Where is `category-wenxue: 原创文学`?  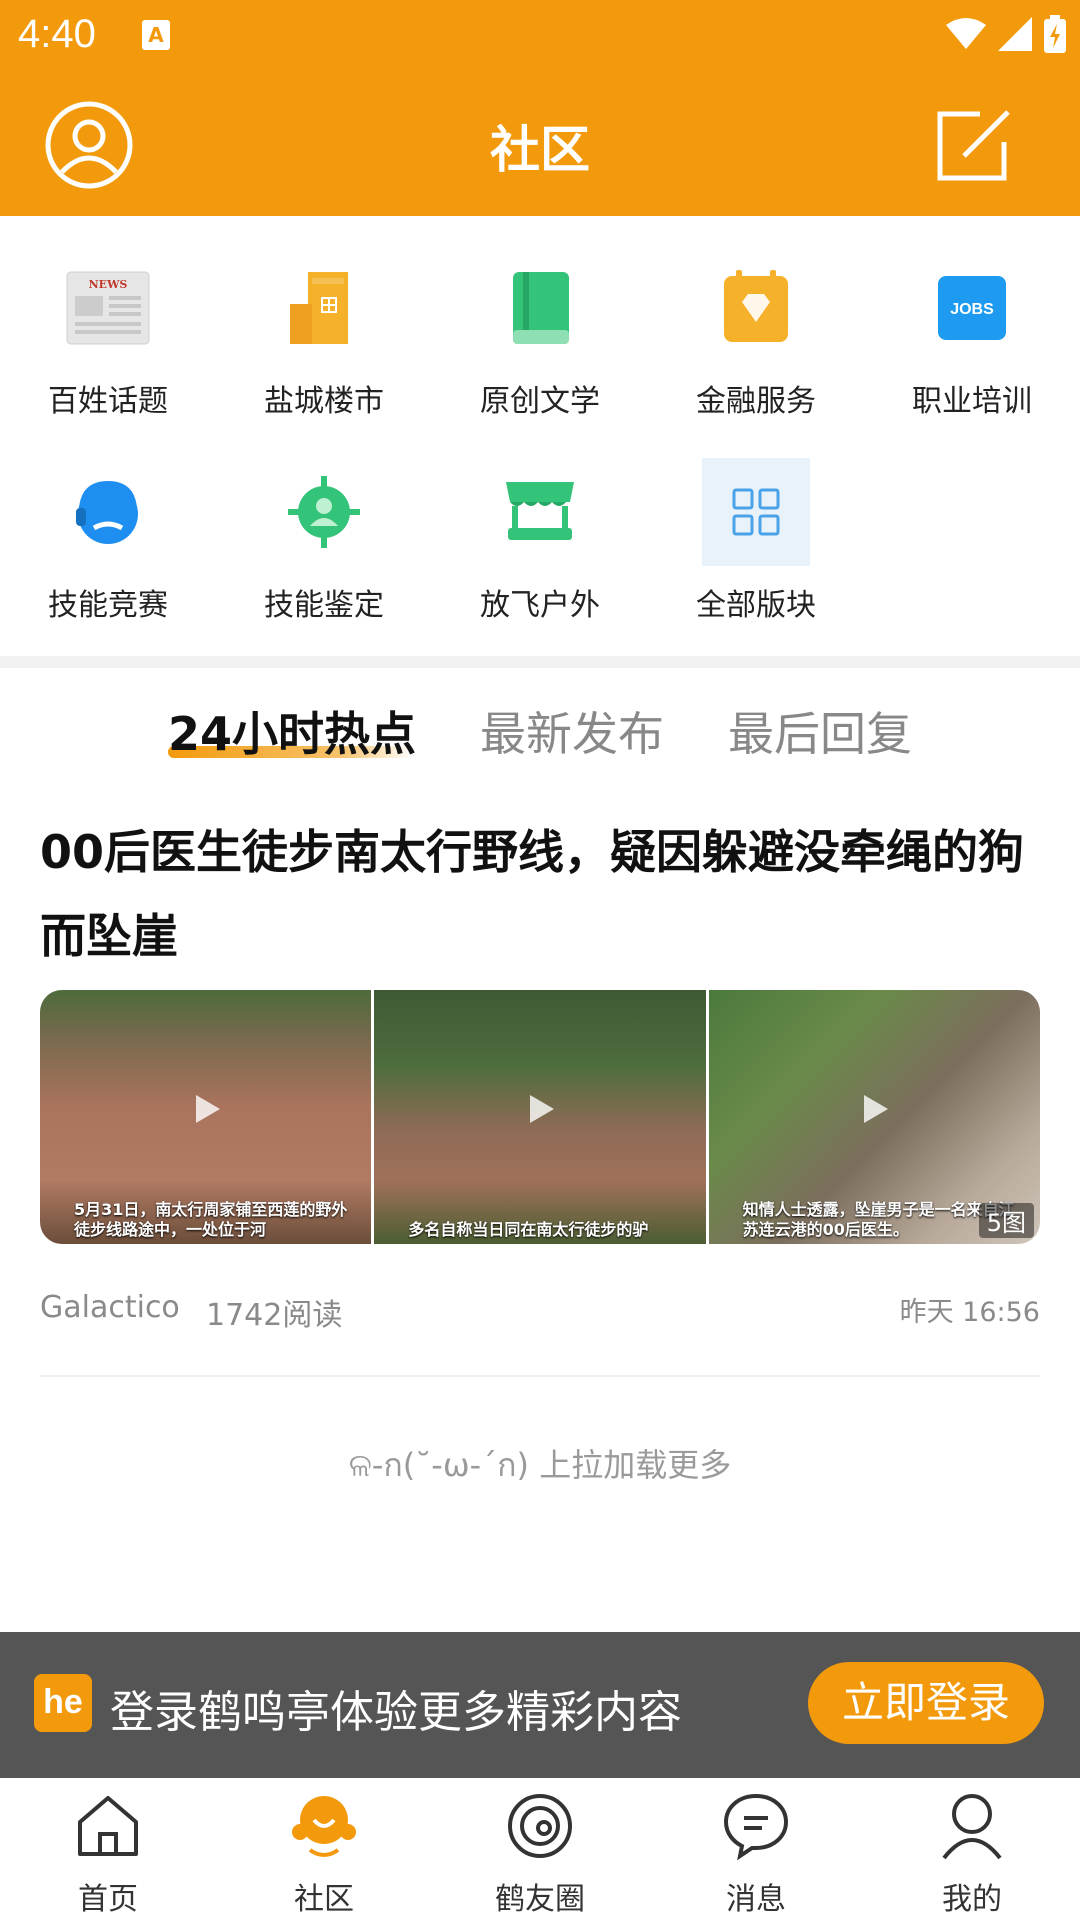 category-wenxue: 原创文学 is located at coordinates (540, 317).